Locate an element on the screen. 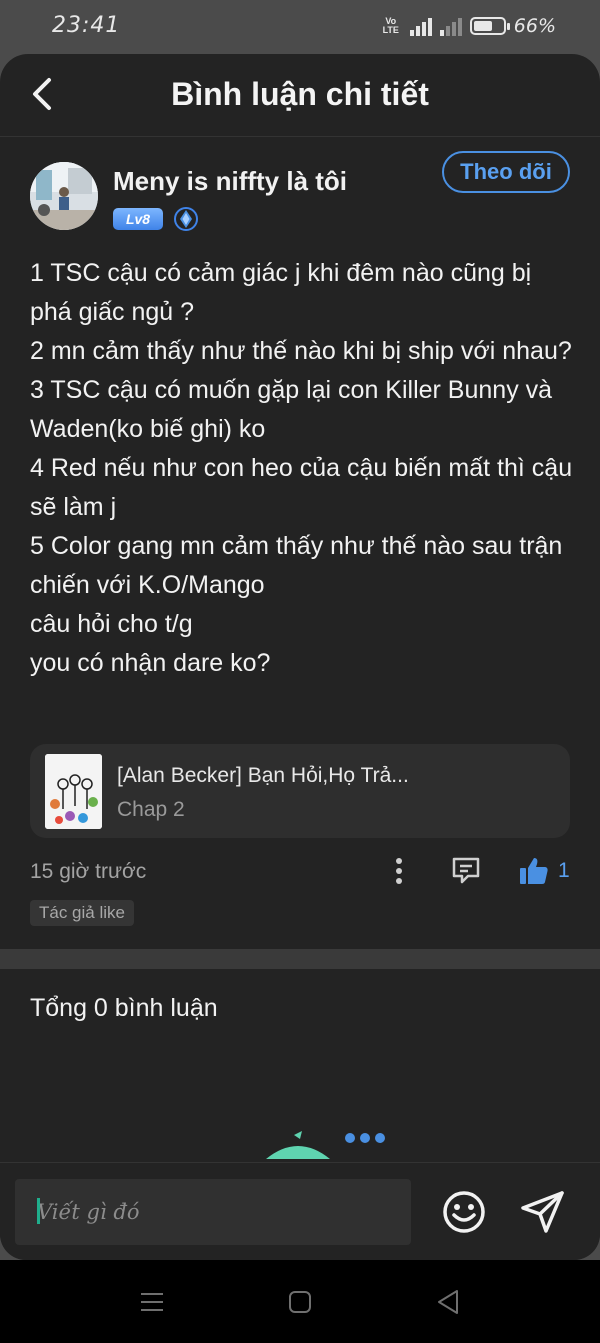 Image resolution: width=600 pixels, height=1343 pixels. story-chapter: Chap 2 is located at coordinates (151, 809).